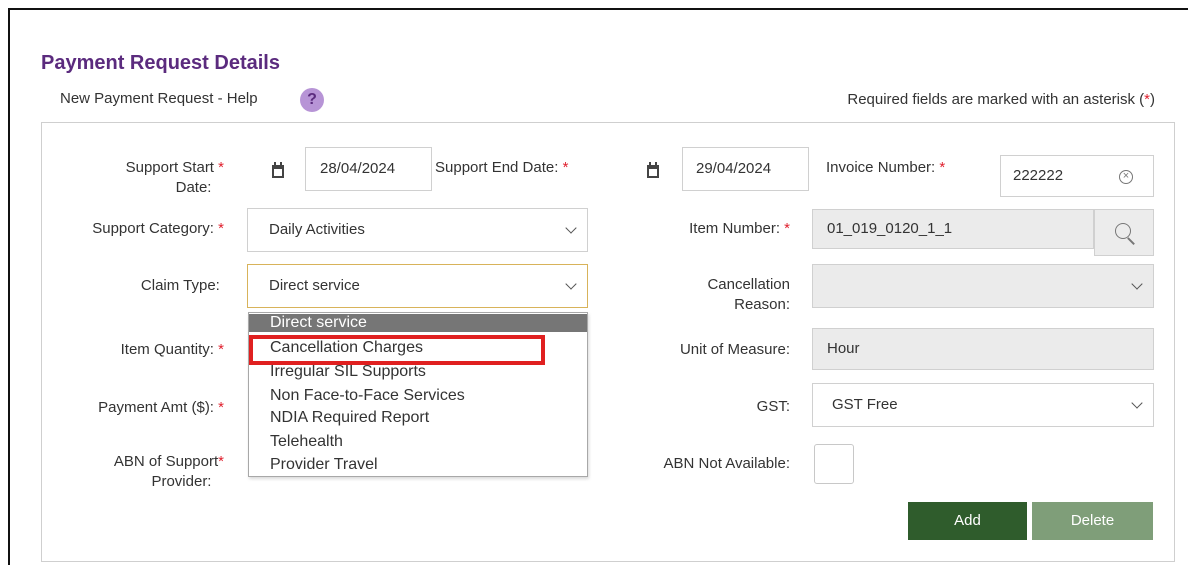 This screenshot has height=565, width=1188. Describe the element at coordinates (983, 286) in the screenshot. I see `cancellation-reason-select` at that location.